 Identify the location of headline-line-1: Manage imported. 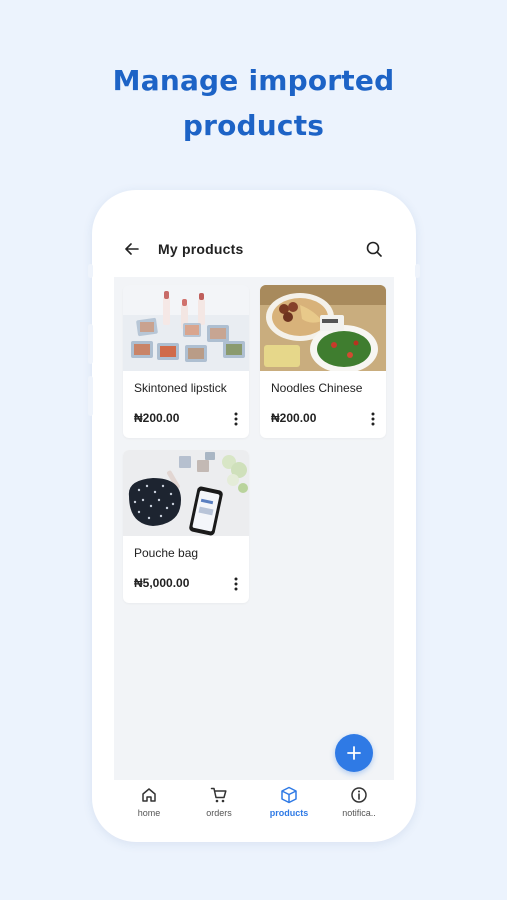
(253, 80).